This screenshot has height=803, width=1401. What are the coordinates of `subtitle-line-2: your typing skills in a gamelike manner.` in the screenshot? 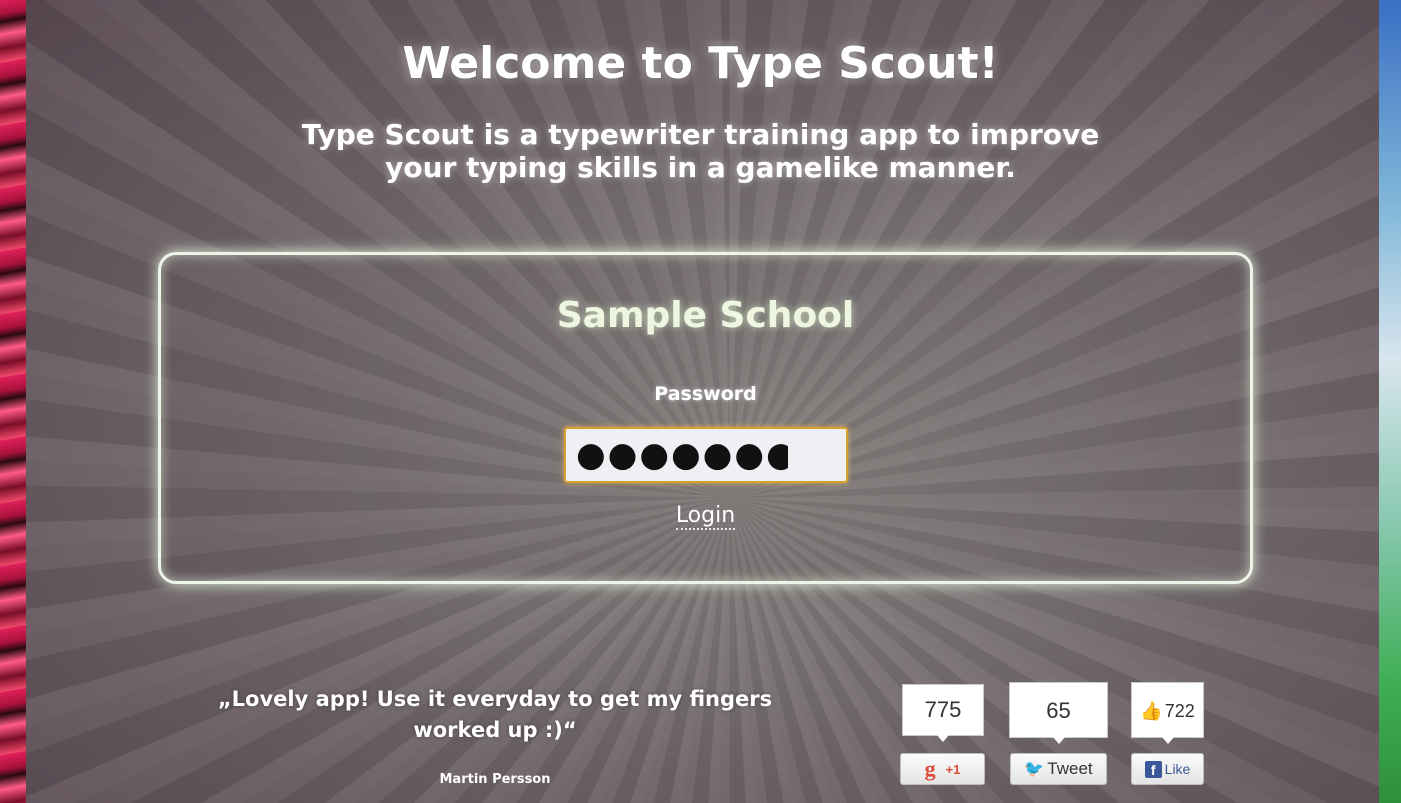 It's located at (700, 167).